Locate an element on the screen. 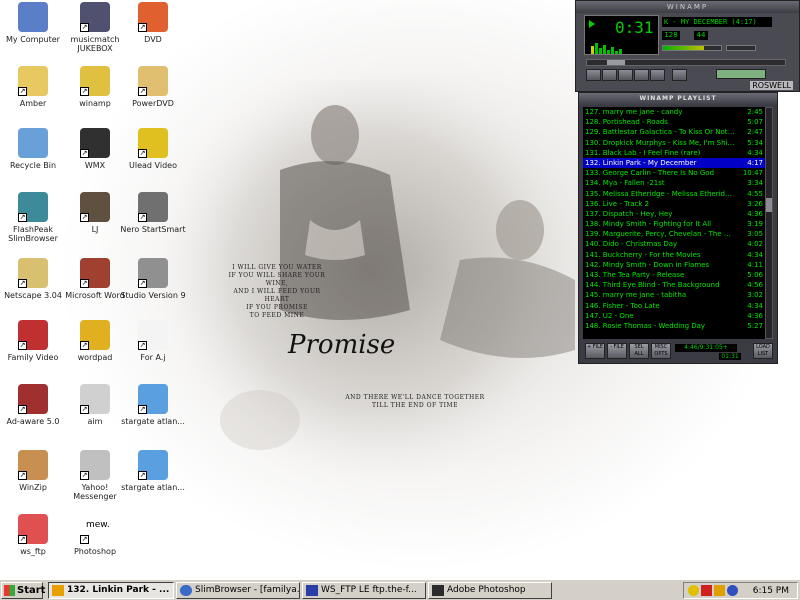 The height and width of the screenshot is (600, 800). playlist-track-title: 140. Dido - Christmas Day is located at coordinates (631, 244).